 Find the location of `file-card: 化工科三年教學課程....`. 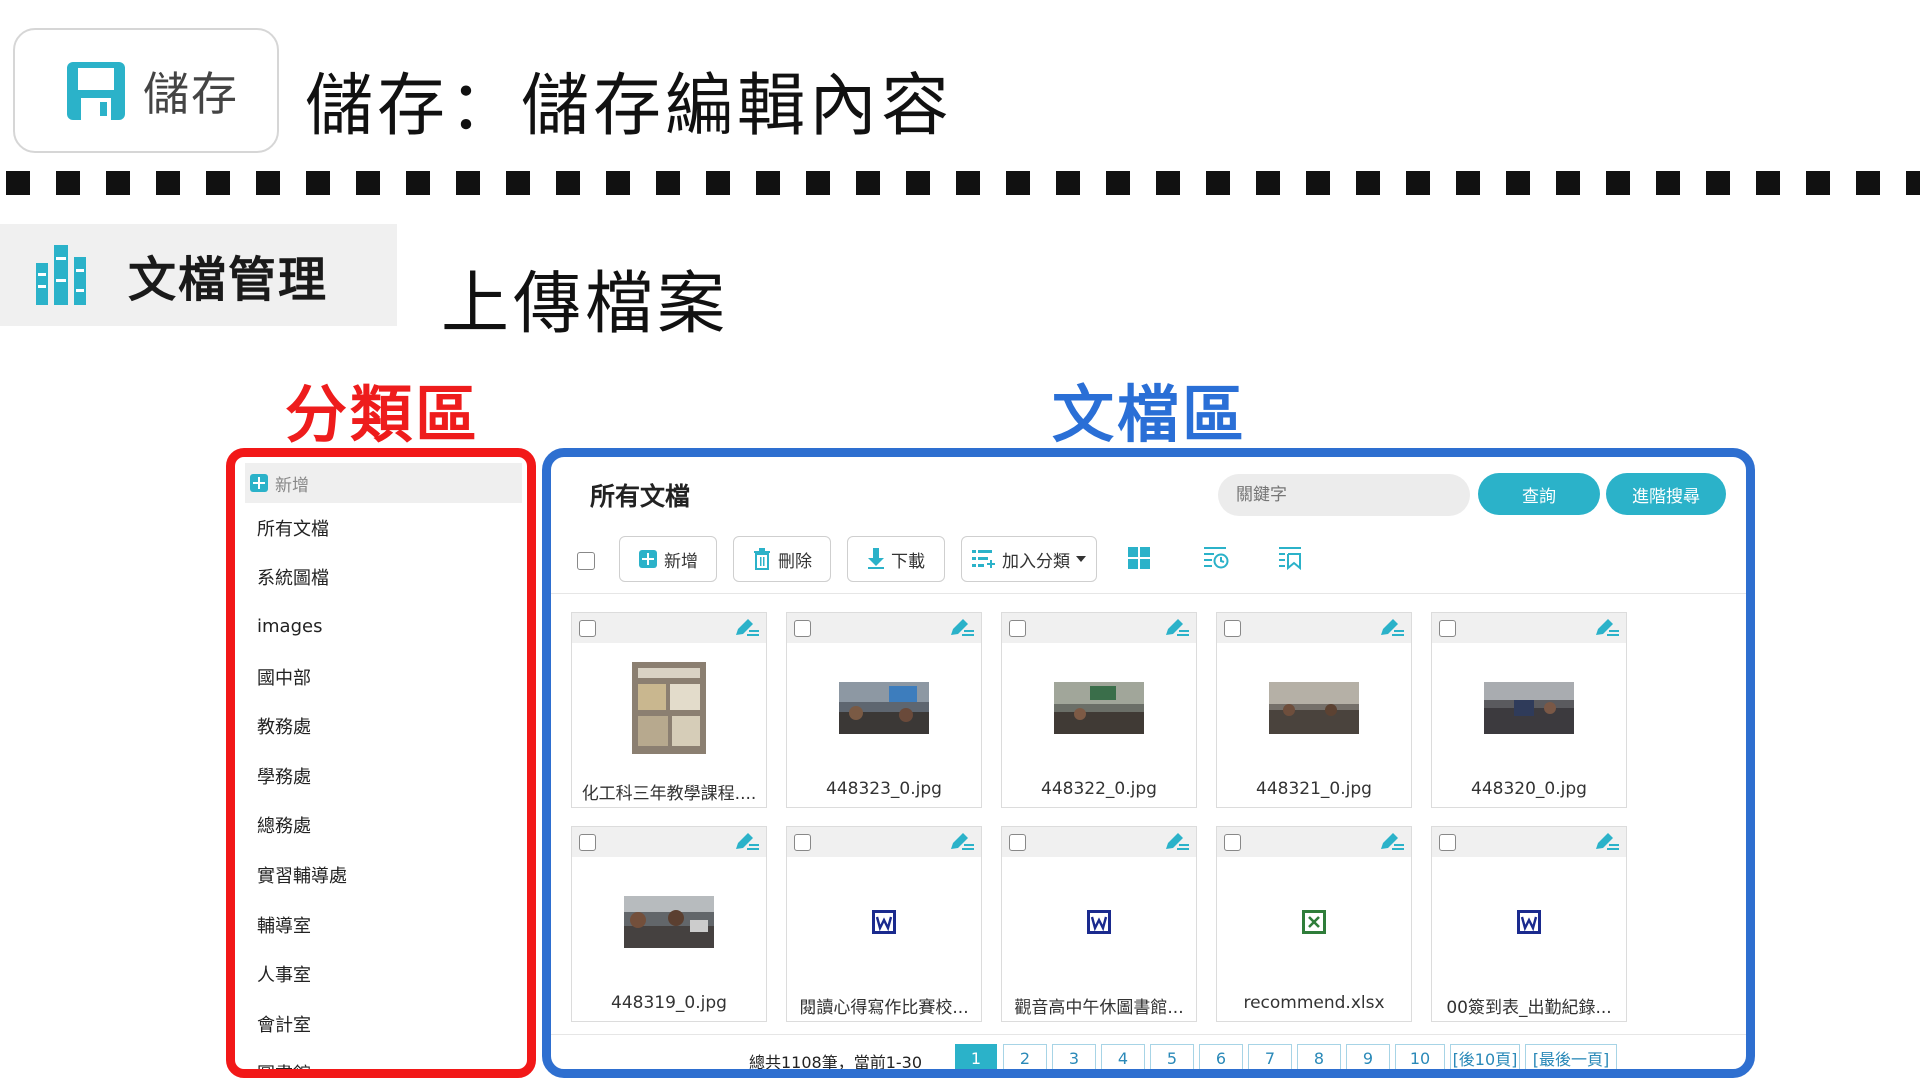

file-card: 化工科三年教學課程.... is located at coordinates (669, 710).